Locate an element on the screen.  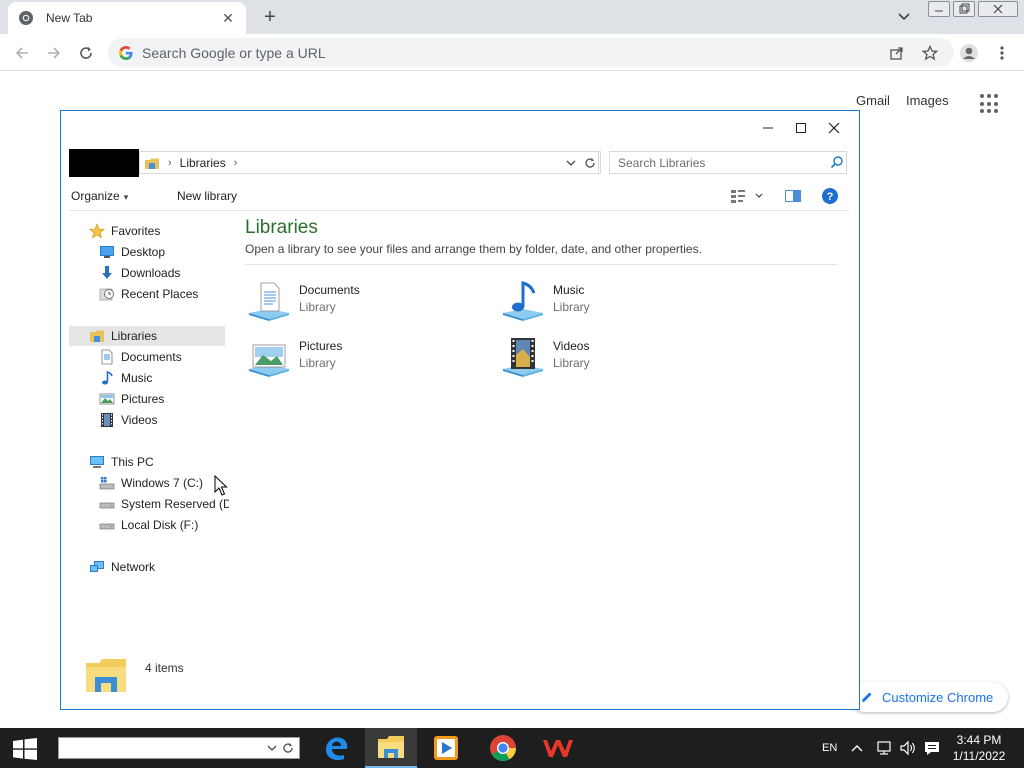
search-libraries-input: Search Libraries is located at coordinates (728, 162).